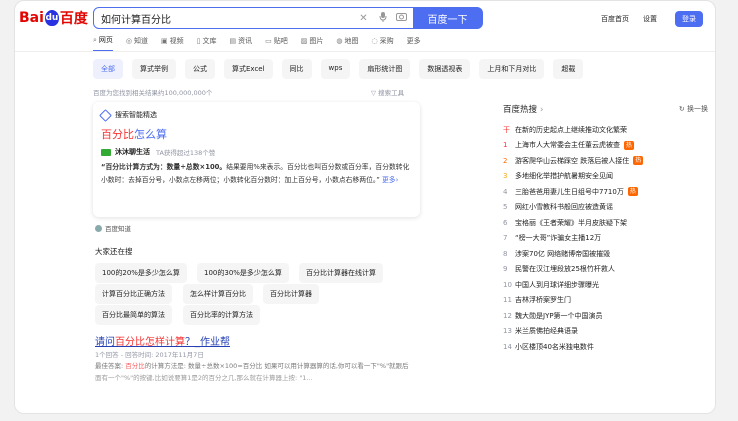  I want to click on tab-news: ▤ 资讯, so click(241, 43).